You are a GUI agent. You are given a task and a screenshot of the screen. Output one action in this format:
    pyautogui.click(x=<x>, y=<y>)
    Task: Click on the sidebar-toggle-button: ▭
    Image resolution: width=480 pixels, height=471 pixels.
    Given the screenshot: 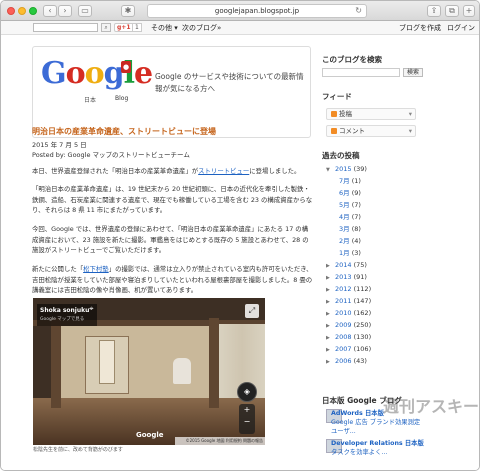 What is the action you would take?
    pyautogui.click(x=85, y=11)
    